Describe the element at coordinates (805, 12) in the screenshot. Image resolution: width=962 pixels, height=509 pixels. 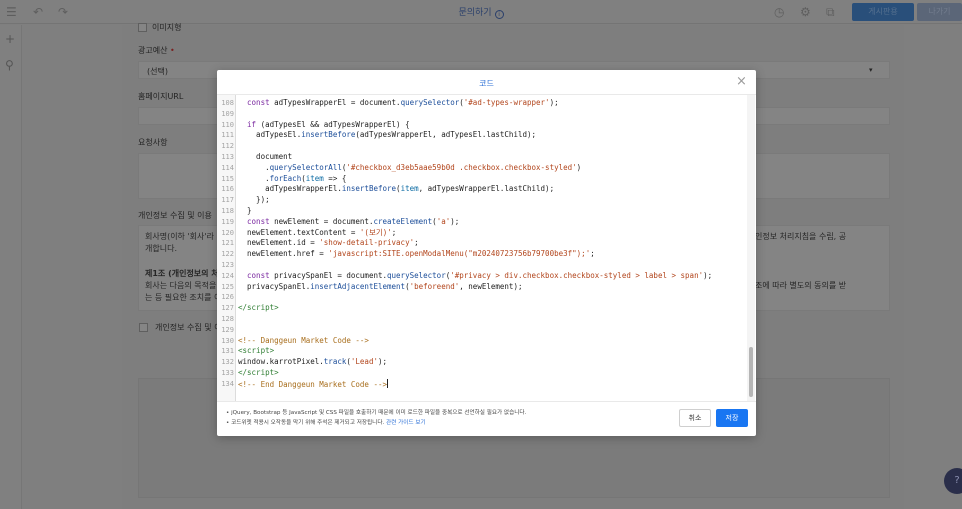
I see `gear-icon: ⚙` at that location.